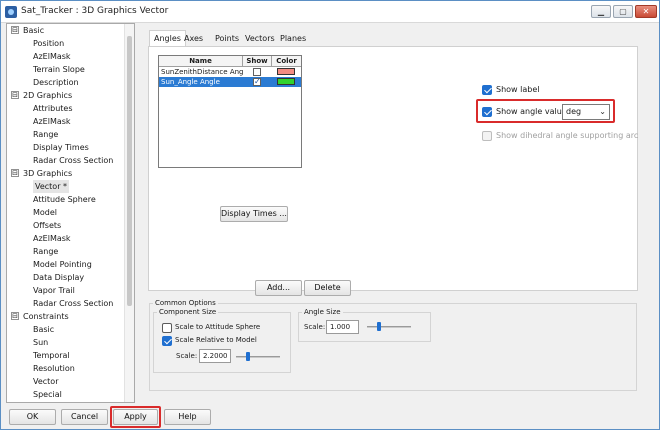  What do you see at coordinates (53, 108) in the screenshot?
I see `tree-item-label: Attributes` at bounding box center [53, 108].